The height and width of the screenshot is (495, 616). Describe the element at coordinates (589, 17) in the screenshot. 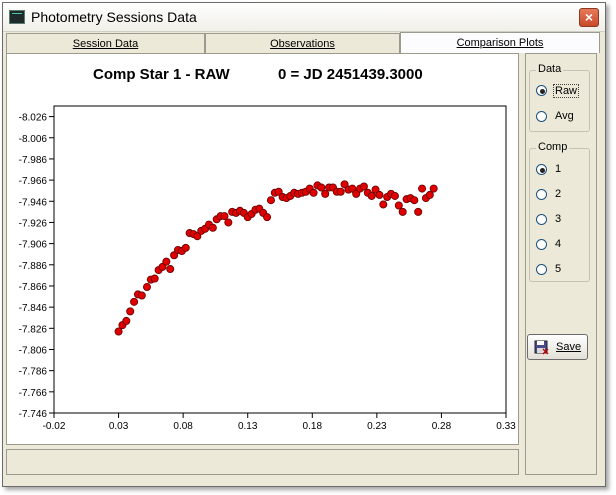

I see `close-button: ×` at that location.